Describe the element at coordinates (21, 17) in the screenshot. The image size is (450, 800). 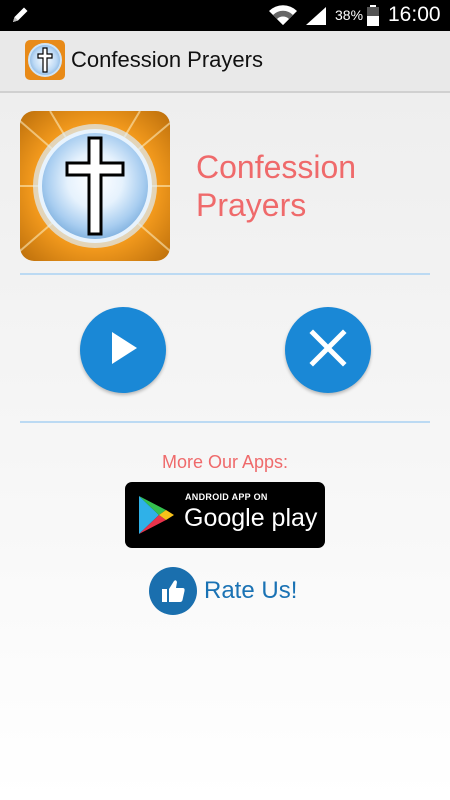
I see `pencil-icon` at that location.